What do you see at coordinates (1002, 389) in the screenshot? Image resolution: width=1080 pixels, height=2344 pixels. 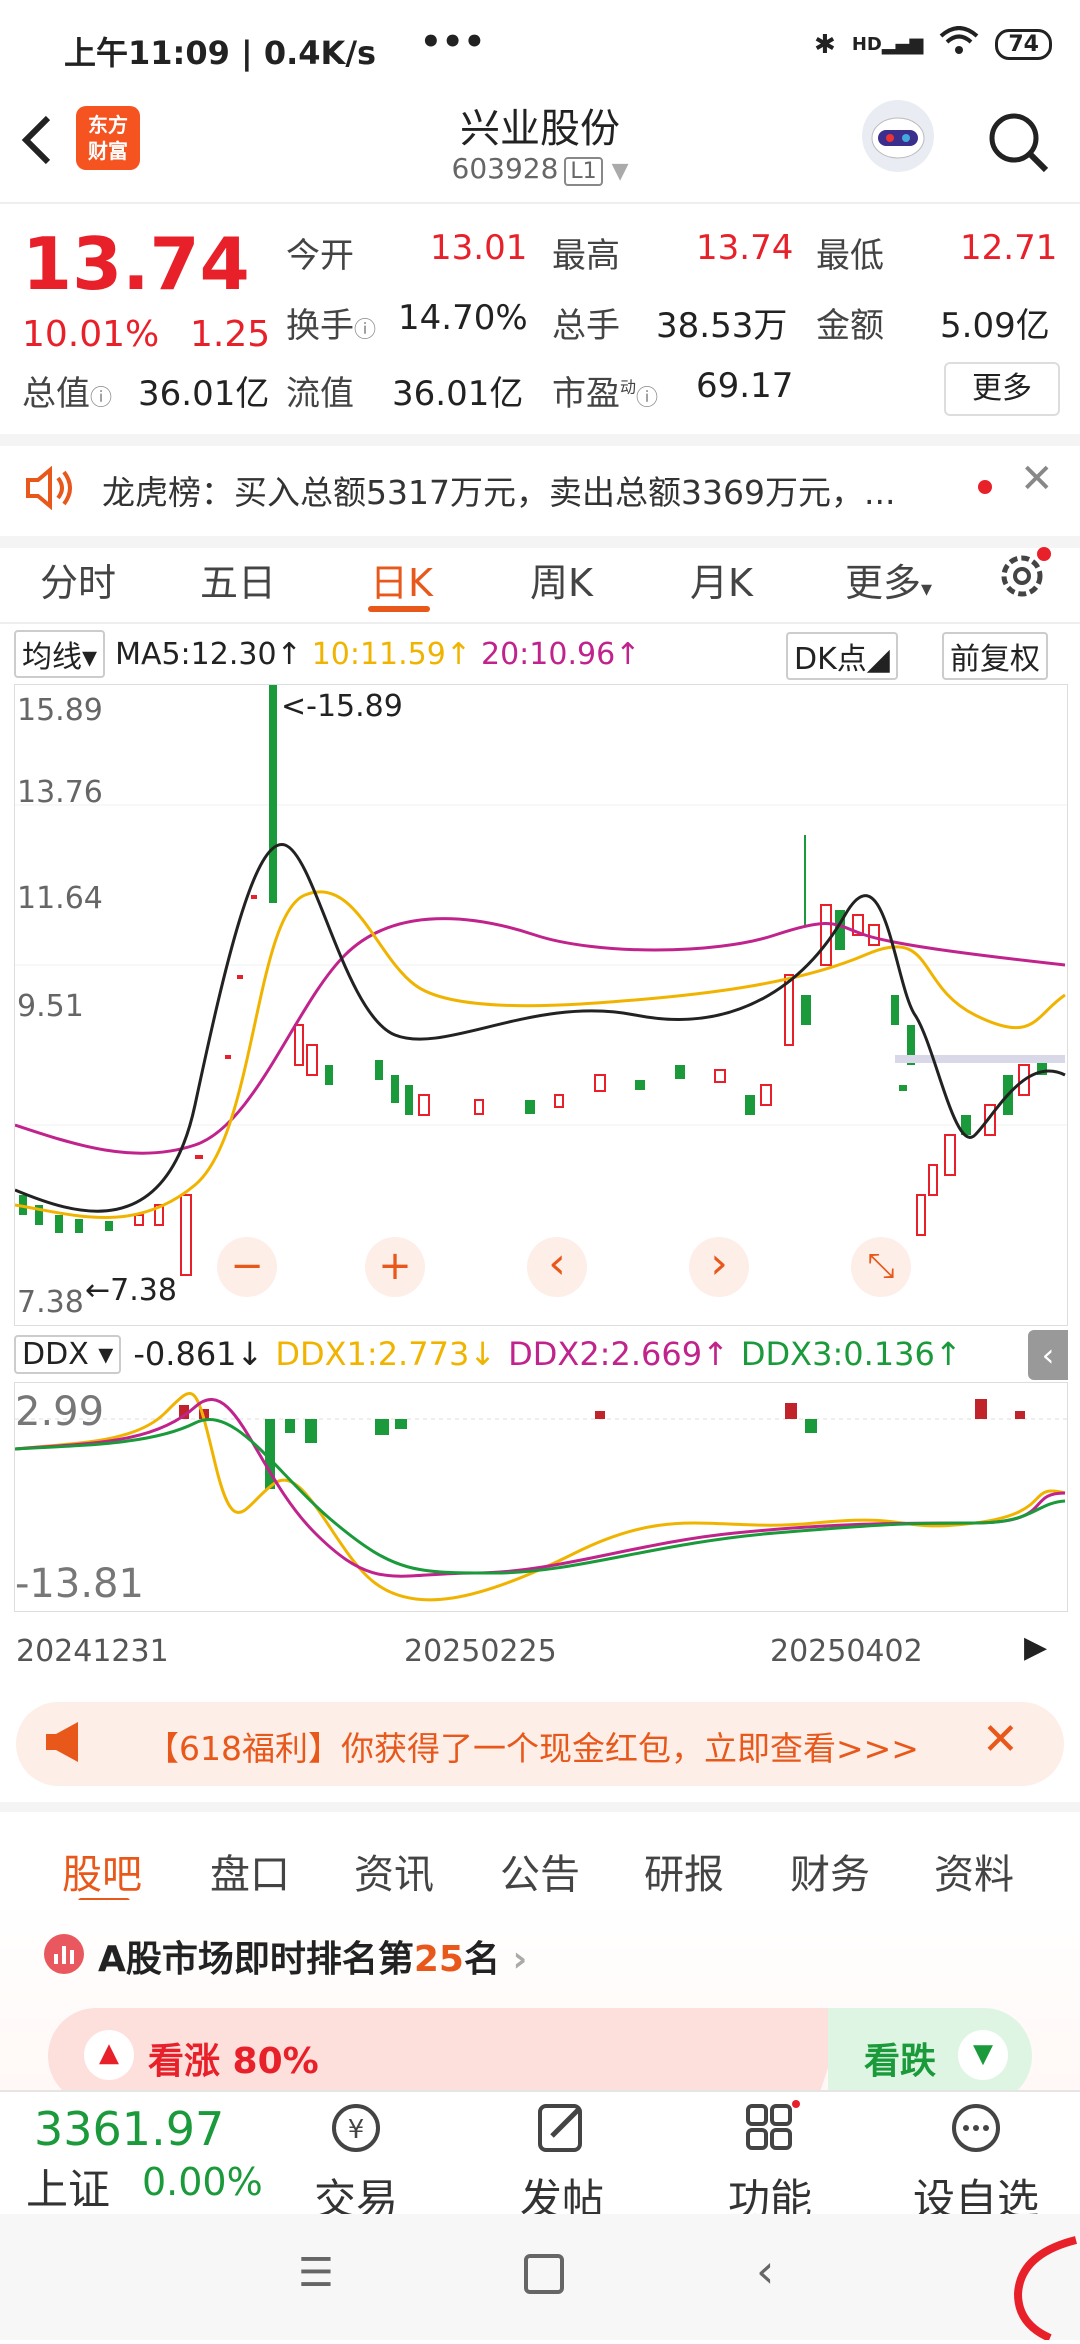 I see `more-quote-button: 更多` at bounding box center [1002, 389].